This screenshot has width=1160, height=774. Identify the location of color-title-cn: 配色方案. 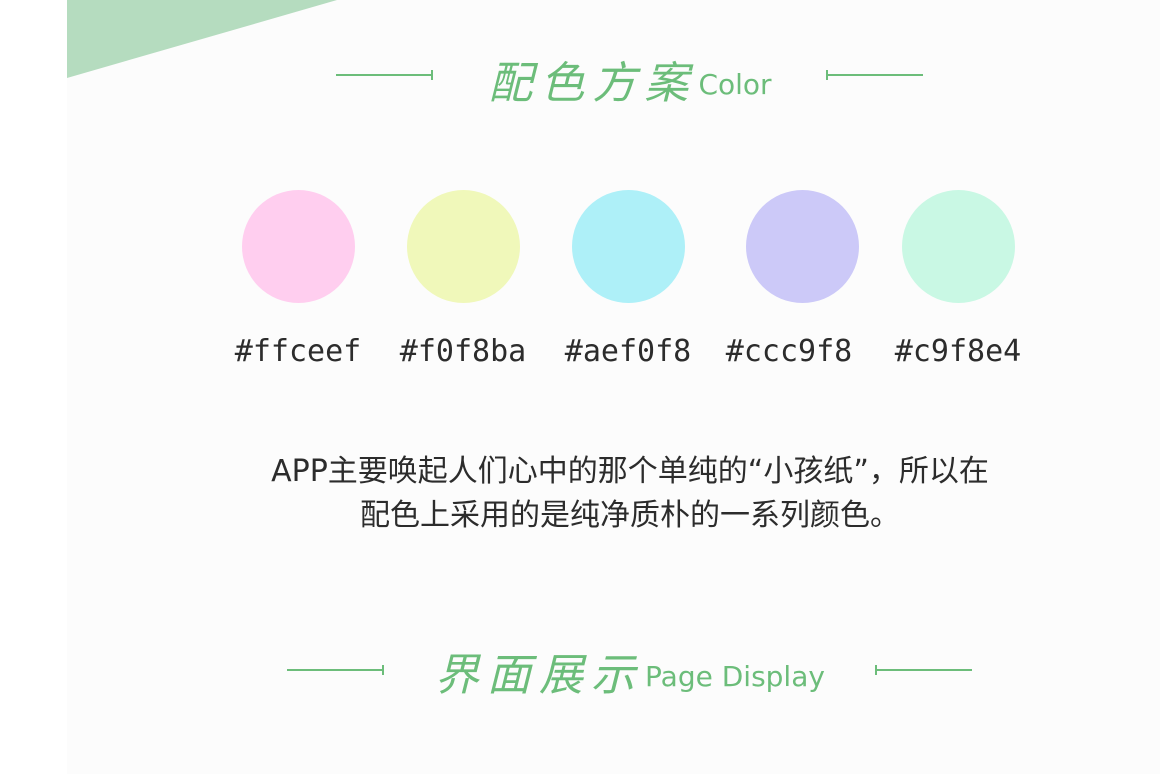
(592, 83).